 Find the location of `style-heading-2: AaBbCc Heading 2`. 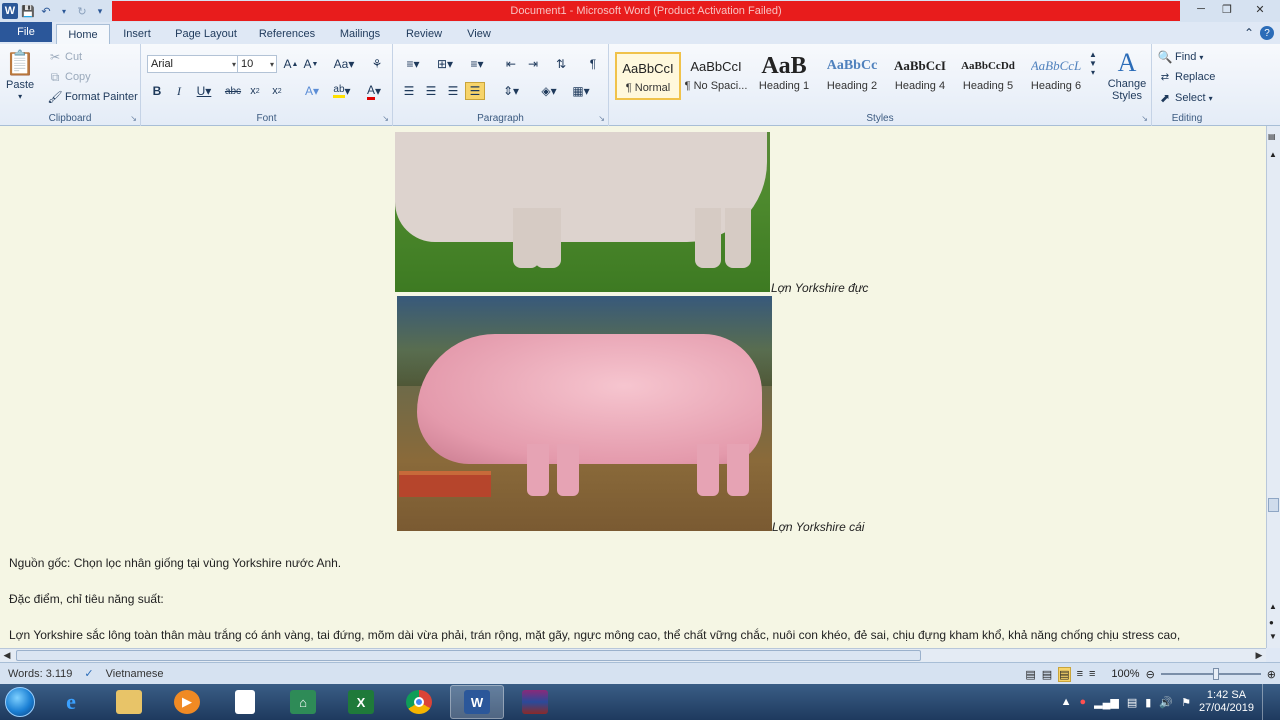

style-heading-2: AaBbCc Heading 2 is located at coordinates (852, 76).